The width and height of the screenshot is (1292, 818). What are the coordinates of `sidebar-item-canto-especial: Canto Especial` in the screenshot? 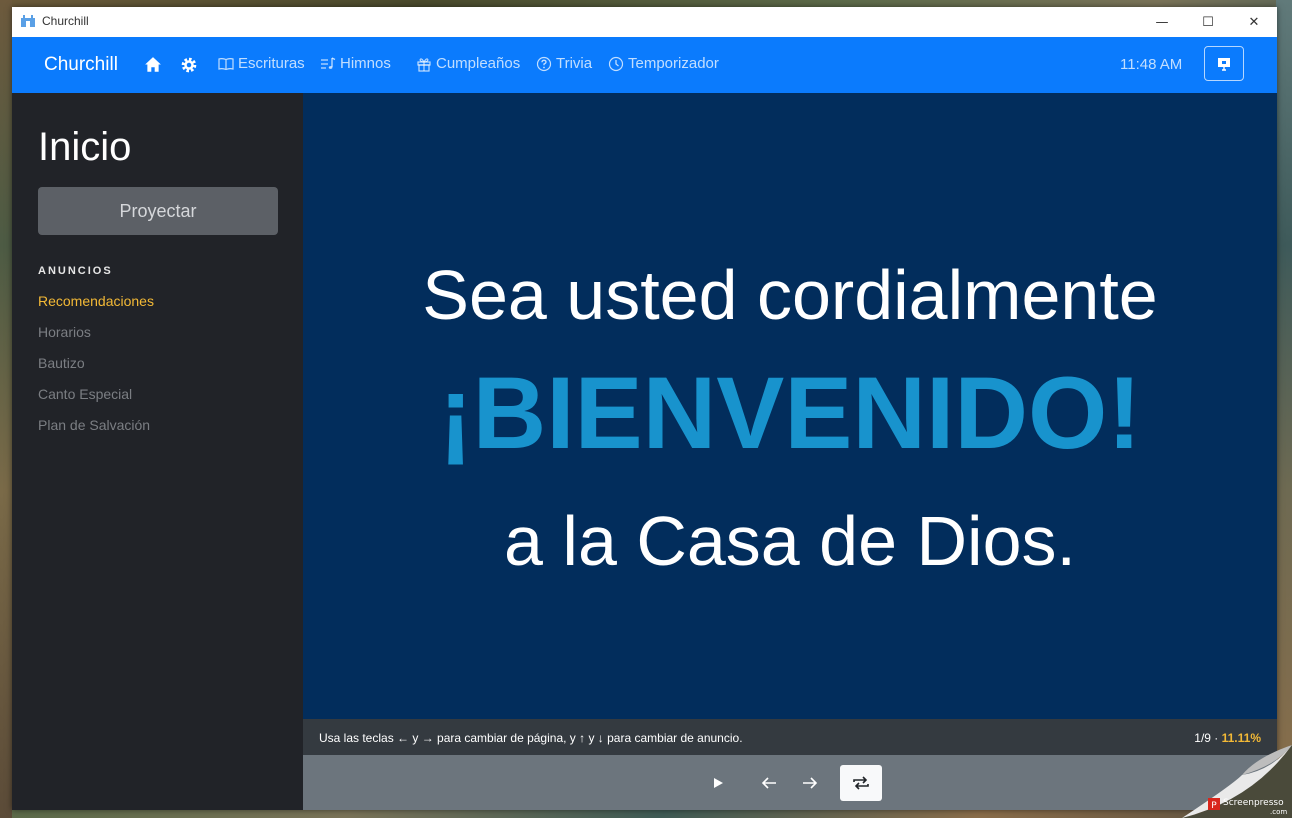 It's located at (85, 394).